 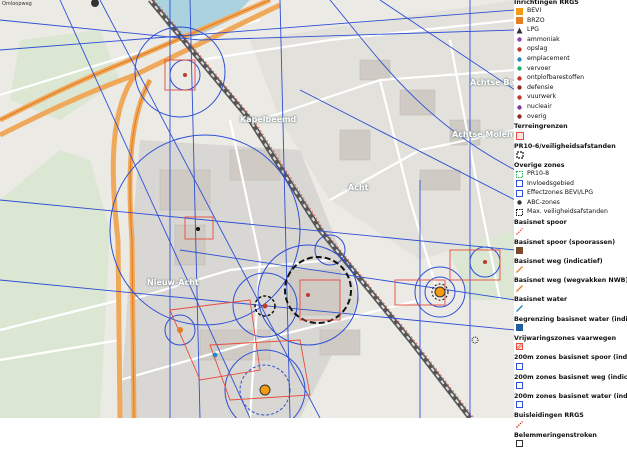 I want to click on waterway-hatched-square-icon, so click(x=520, y=347).